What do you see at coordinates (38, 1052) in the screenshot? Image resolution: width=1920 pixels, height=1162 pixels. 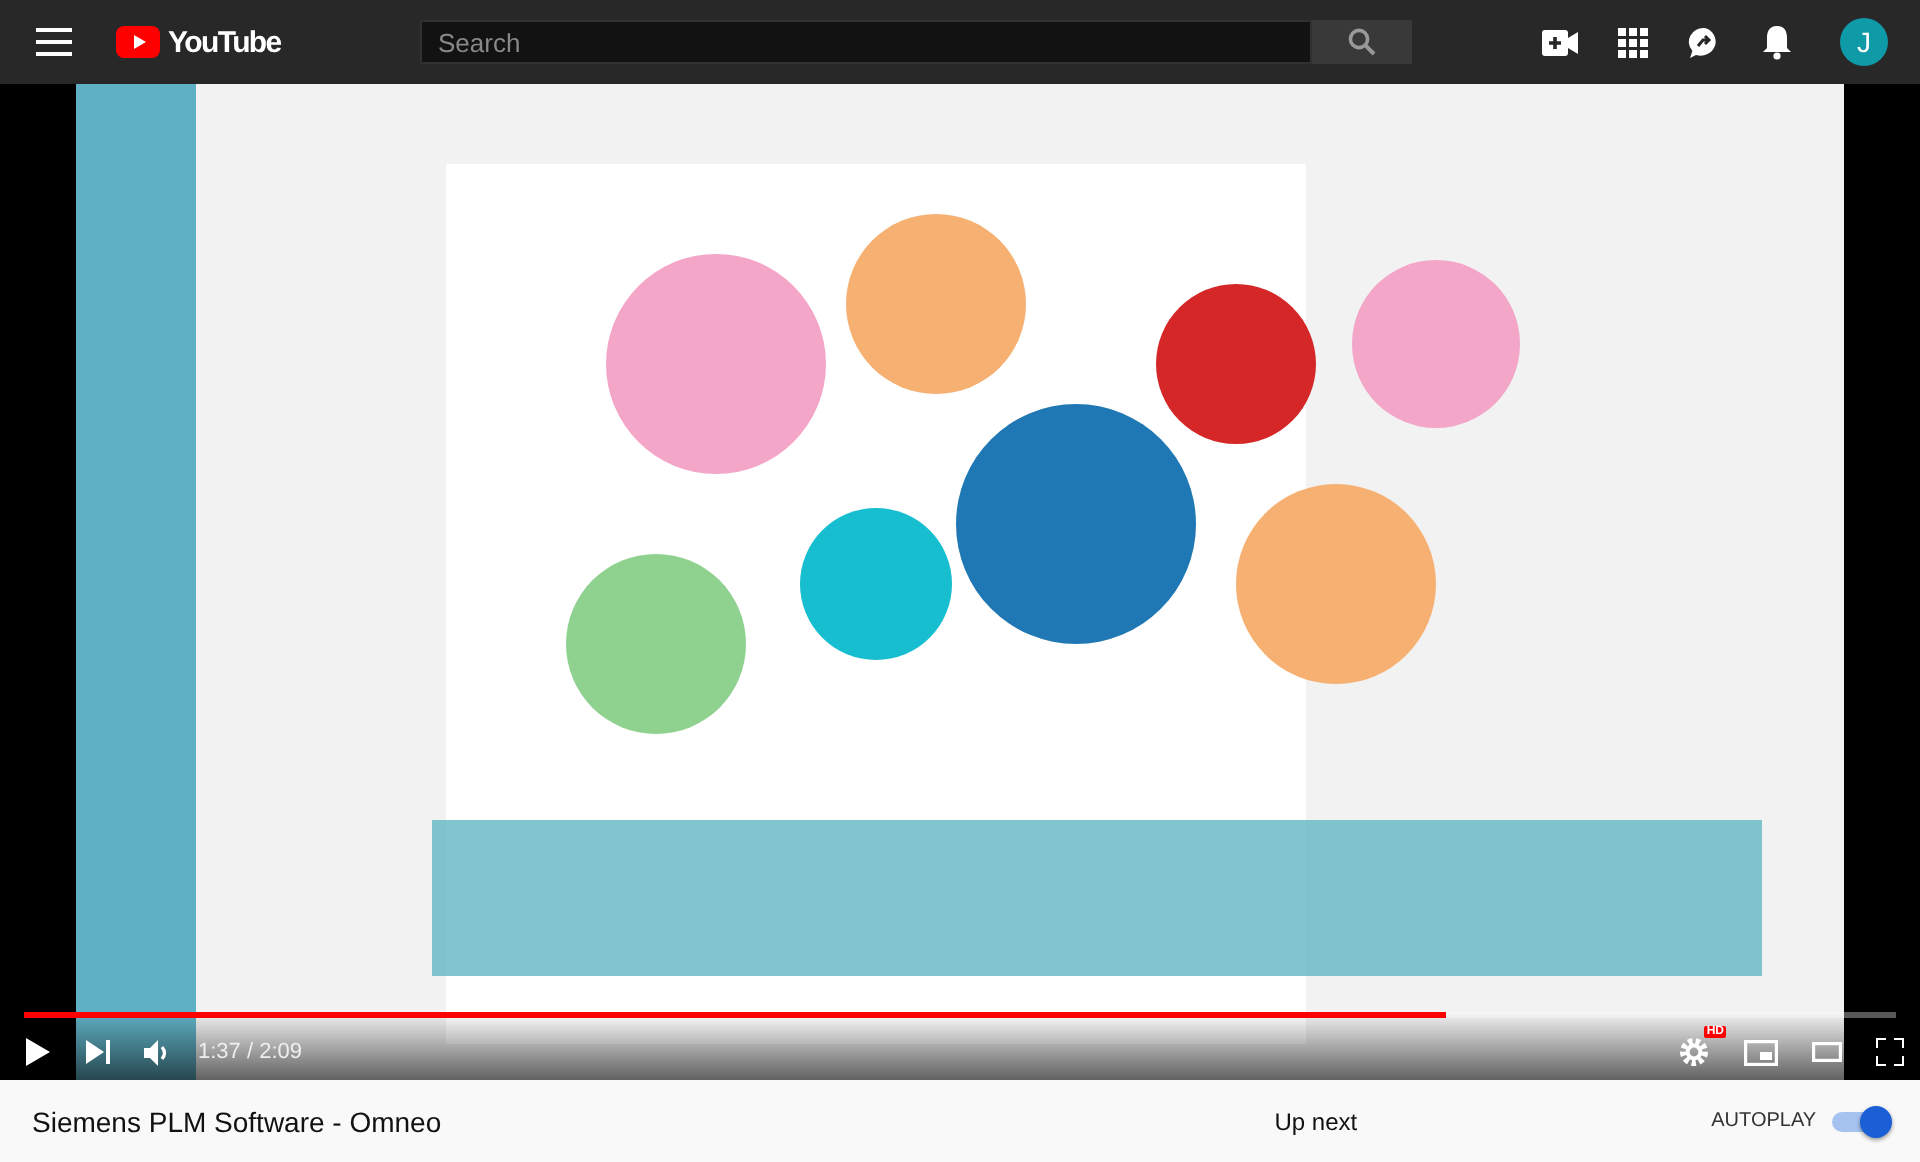 I see `play-icon` at bounding box center [38, 1052].